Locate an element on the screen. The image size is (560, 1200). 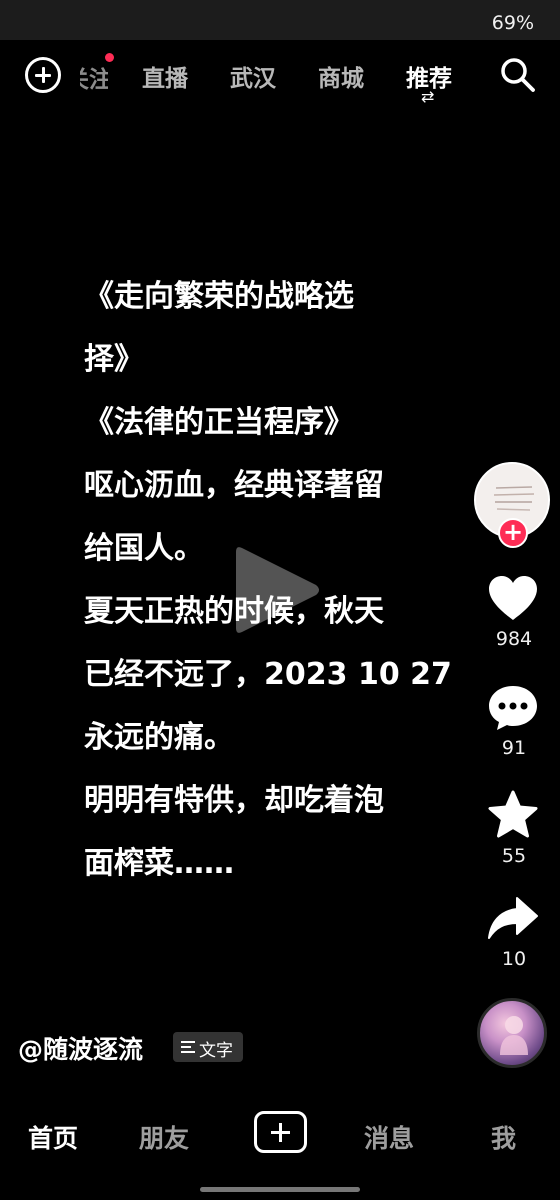
like-count: 984 is located at coordinates (514, 639).